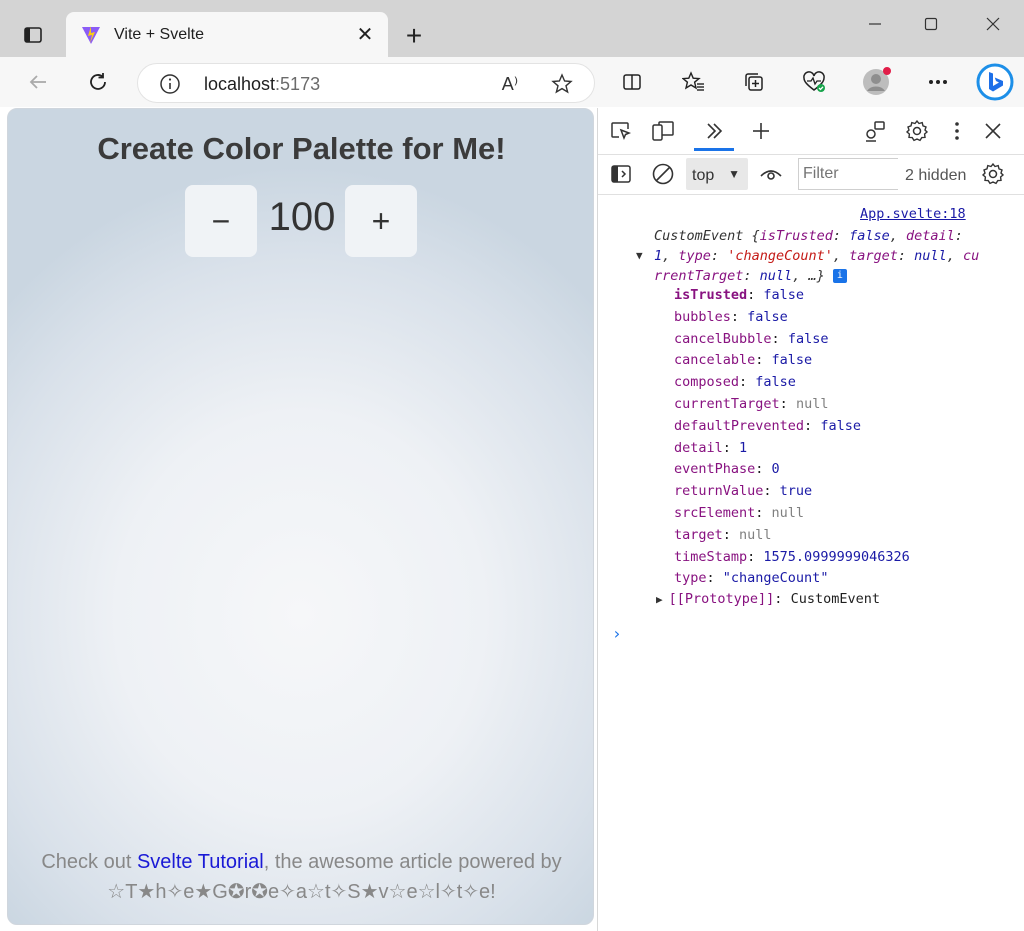 Image resolution: width=1024 pixels, height=931 pixels. I want to click on property-row: currentTarget: null, so click(792, 405).